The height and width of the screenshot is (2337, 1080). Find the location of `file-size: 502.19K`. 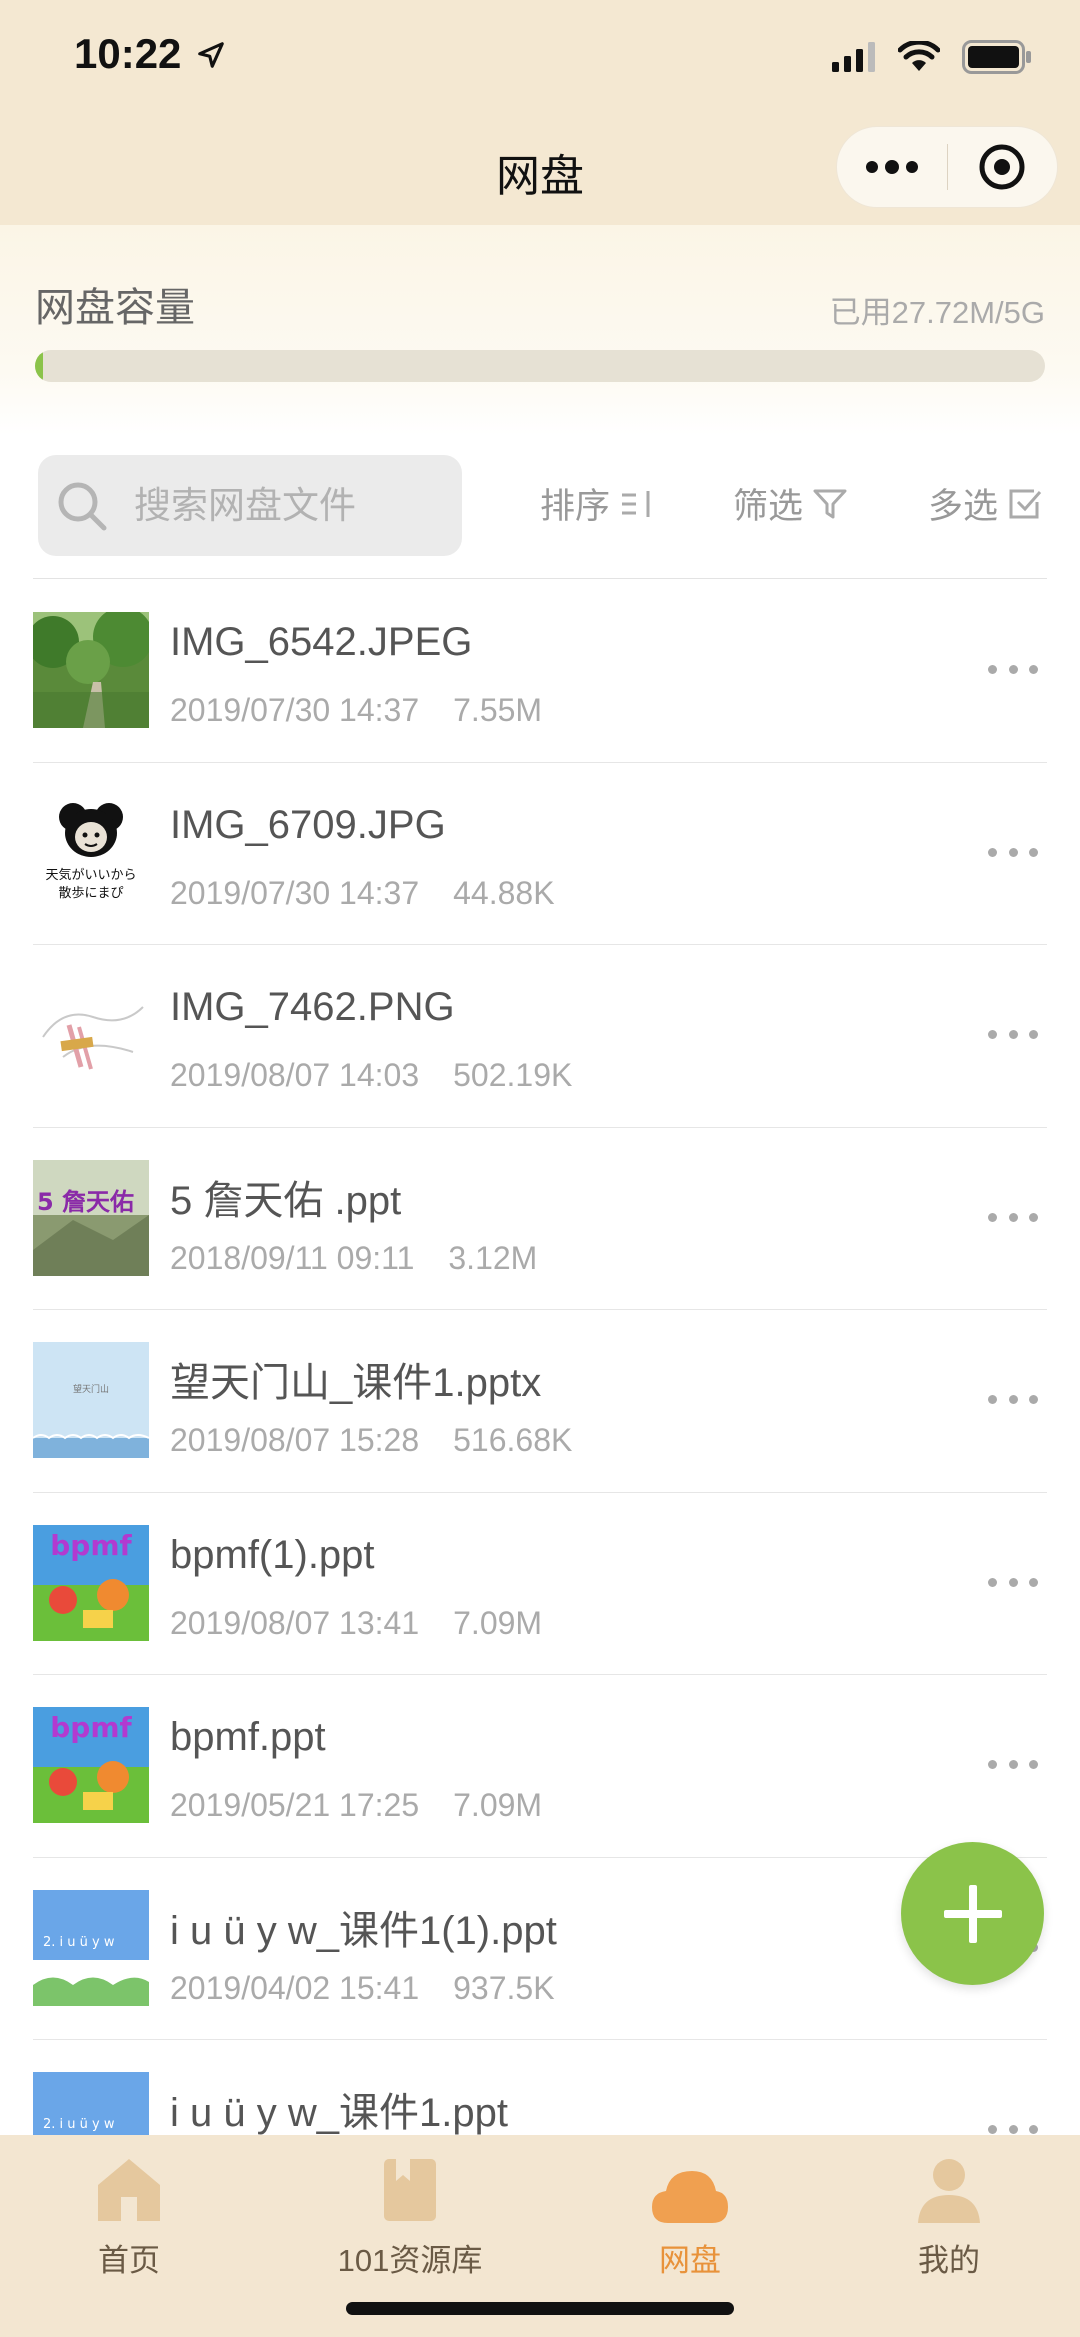

file-size: 502.19K is located at coordinates (513, 1075).